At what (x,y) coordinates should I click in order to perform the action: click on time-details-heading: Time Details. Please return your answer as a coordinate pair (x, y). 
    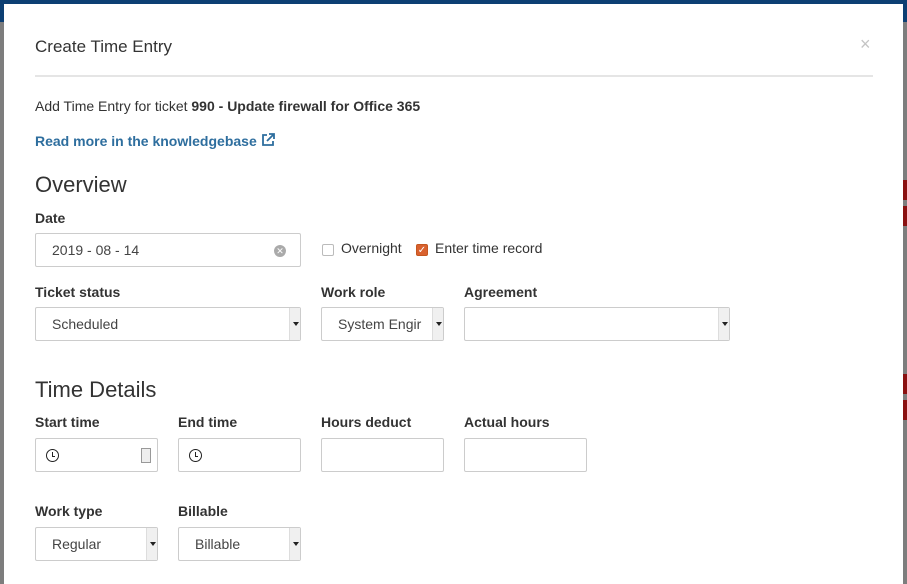
    Looking at the image, I should click on (96, 389).